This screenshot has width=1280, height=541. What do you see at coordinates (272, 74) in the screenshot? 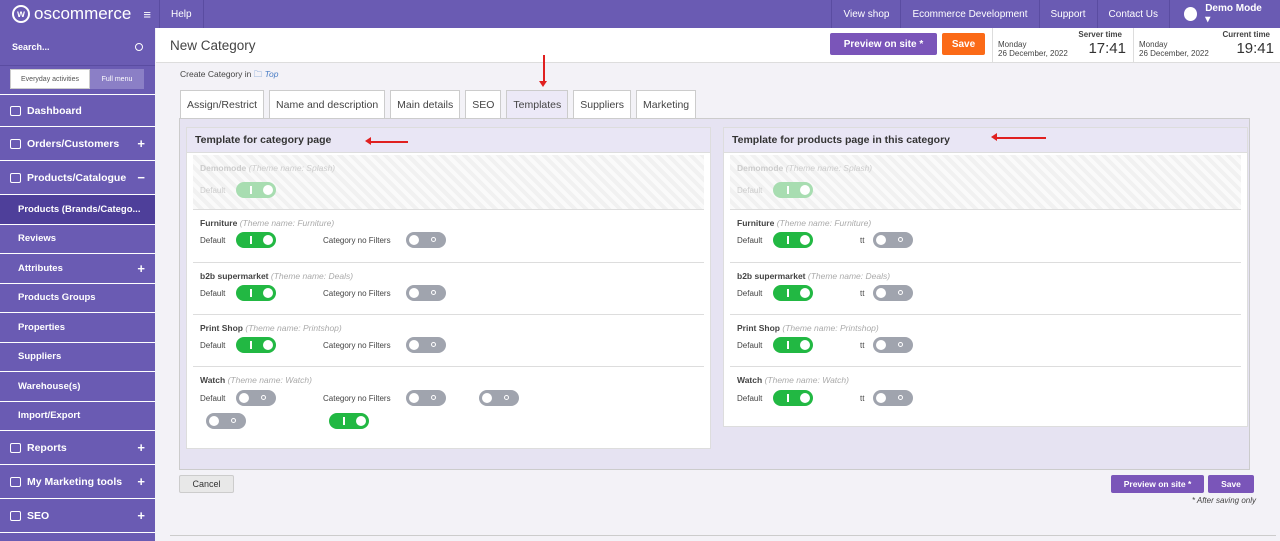
I see `breadcrumb-top-link: Top` at bounding box center [272, 74].